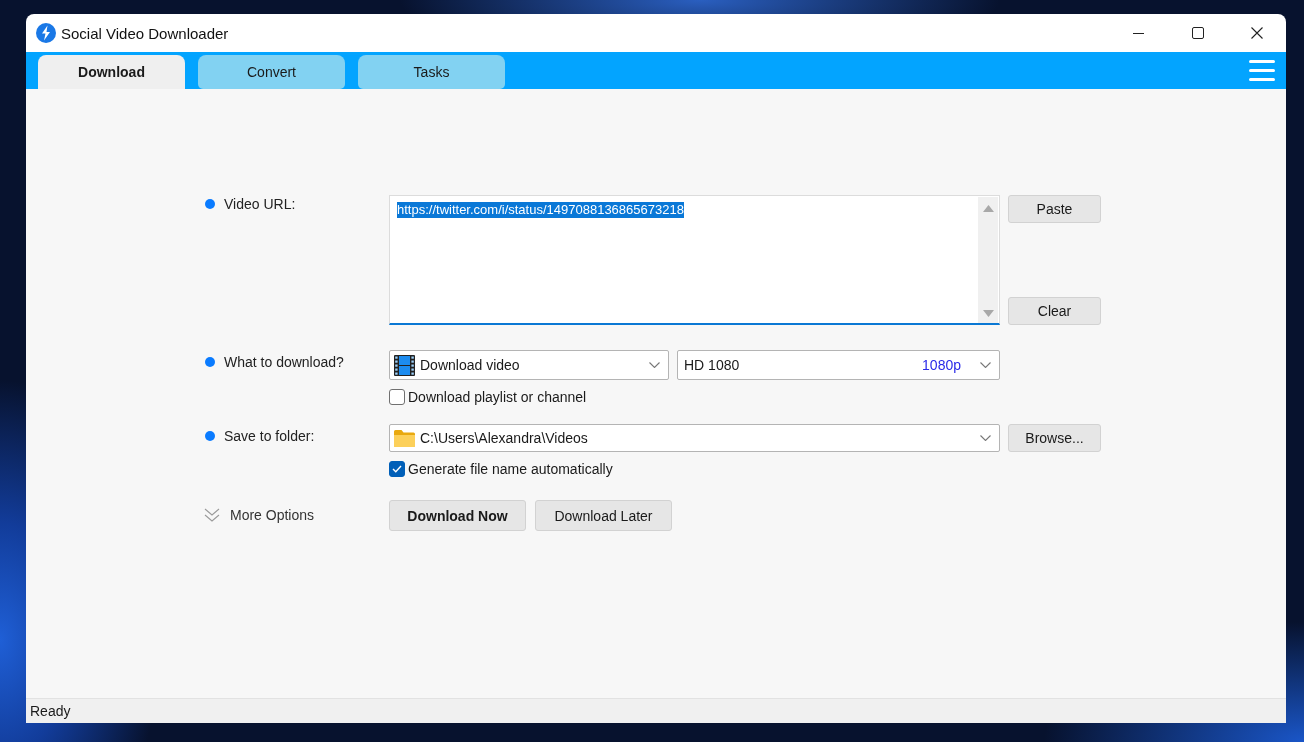  What do you see at coordinates (529, 365) in the screenshot?
I see `download-type-dropdown: Download video` at bounding box center [529, 365].